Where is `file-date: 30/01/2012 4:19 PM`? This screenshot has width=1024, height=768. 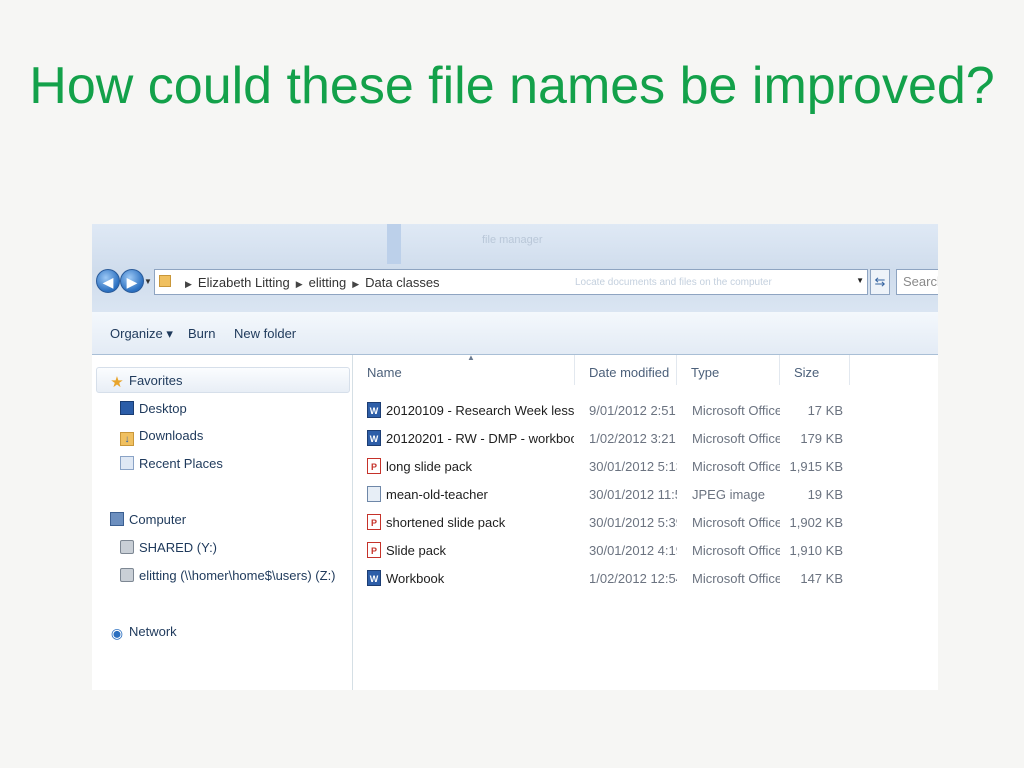 file-date: 30/01/2012 4:19 PM is located at coordinates (633, 550).